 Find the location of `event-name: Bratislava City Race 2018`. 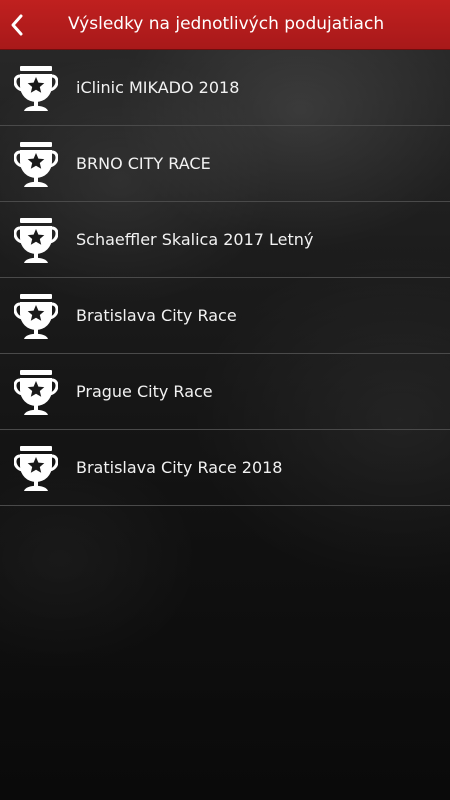

event-name: Bratislava City Race 2018 is located at coordinates (179, 467).